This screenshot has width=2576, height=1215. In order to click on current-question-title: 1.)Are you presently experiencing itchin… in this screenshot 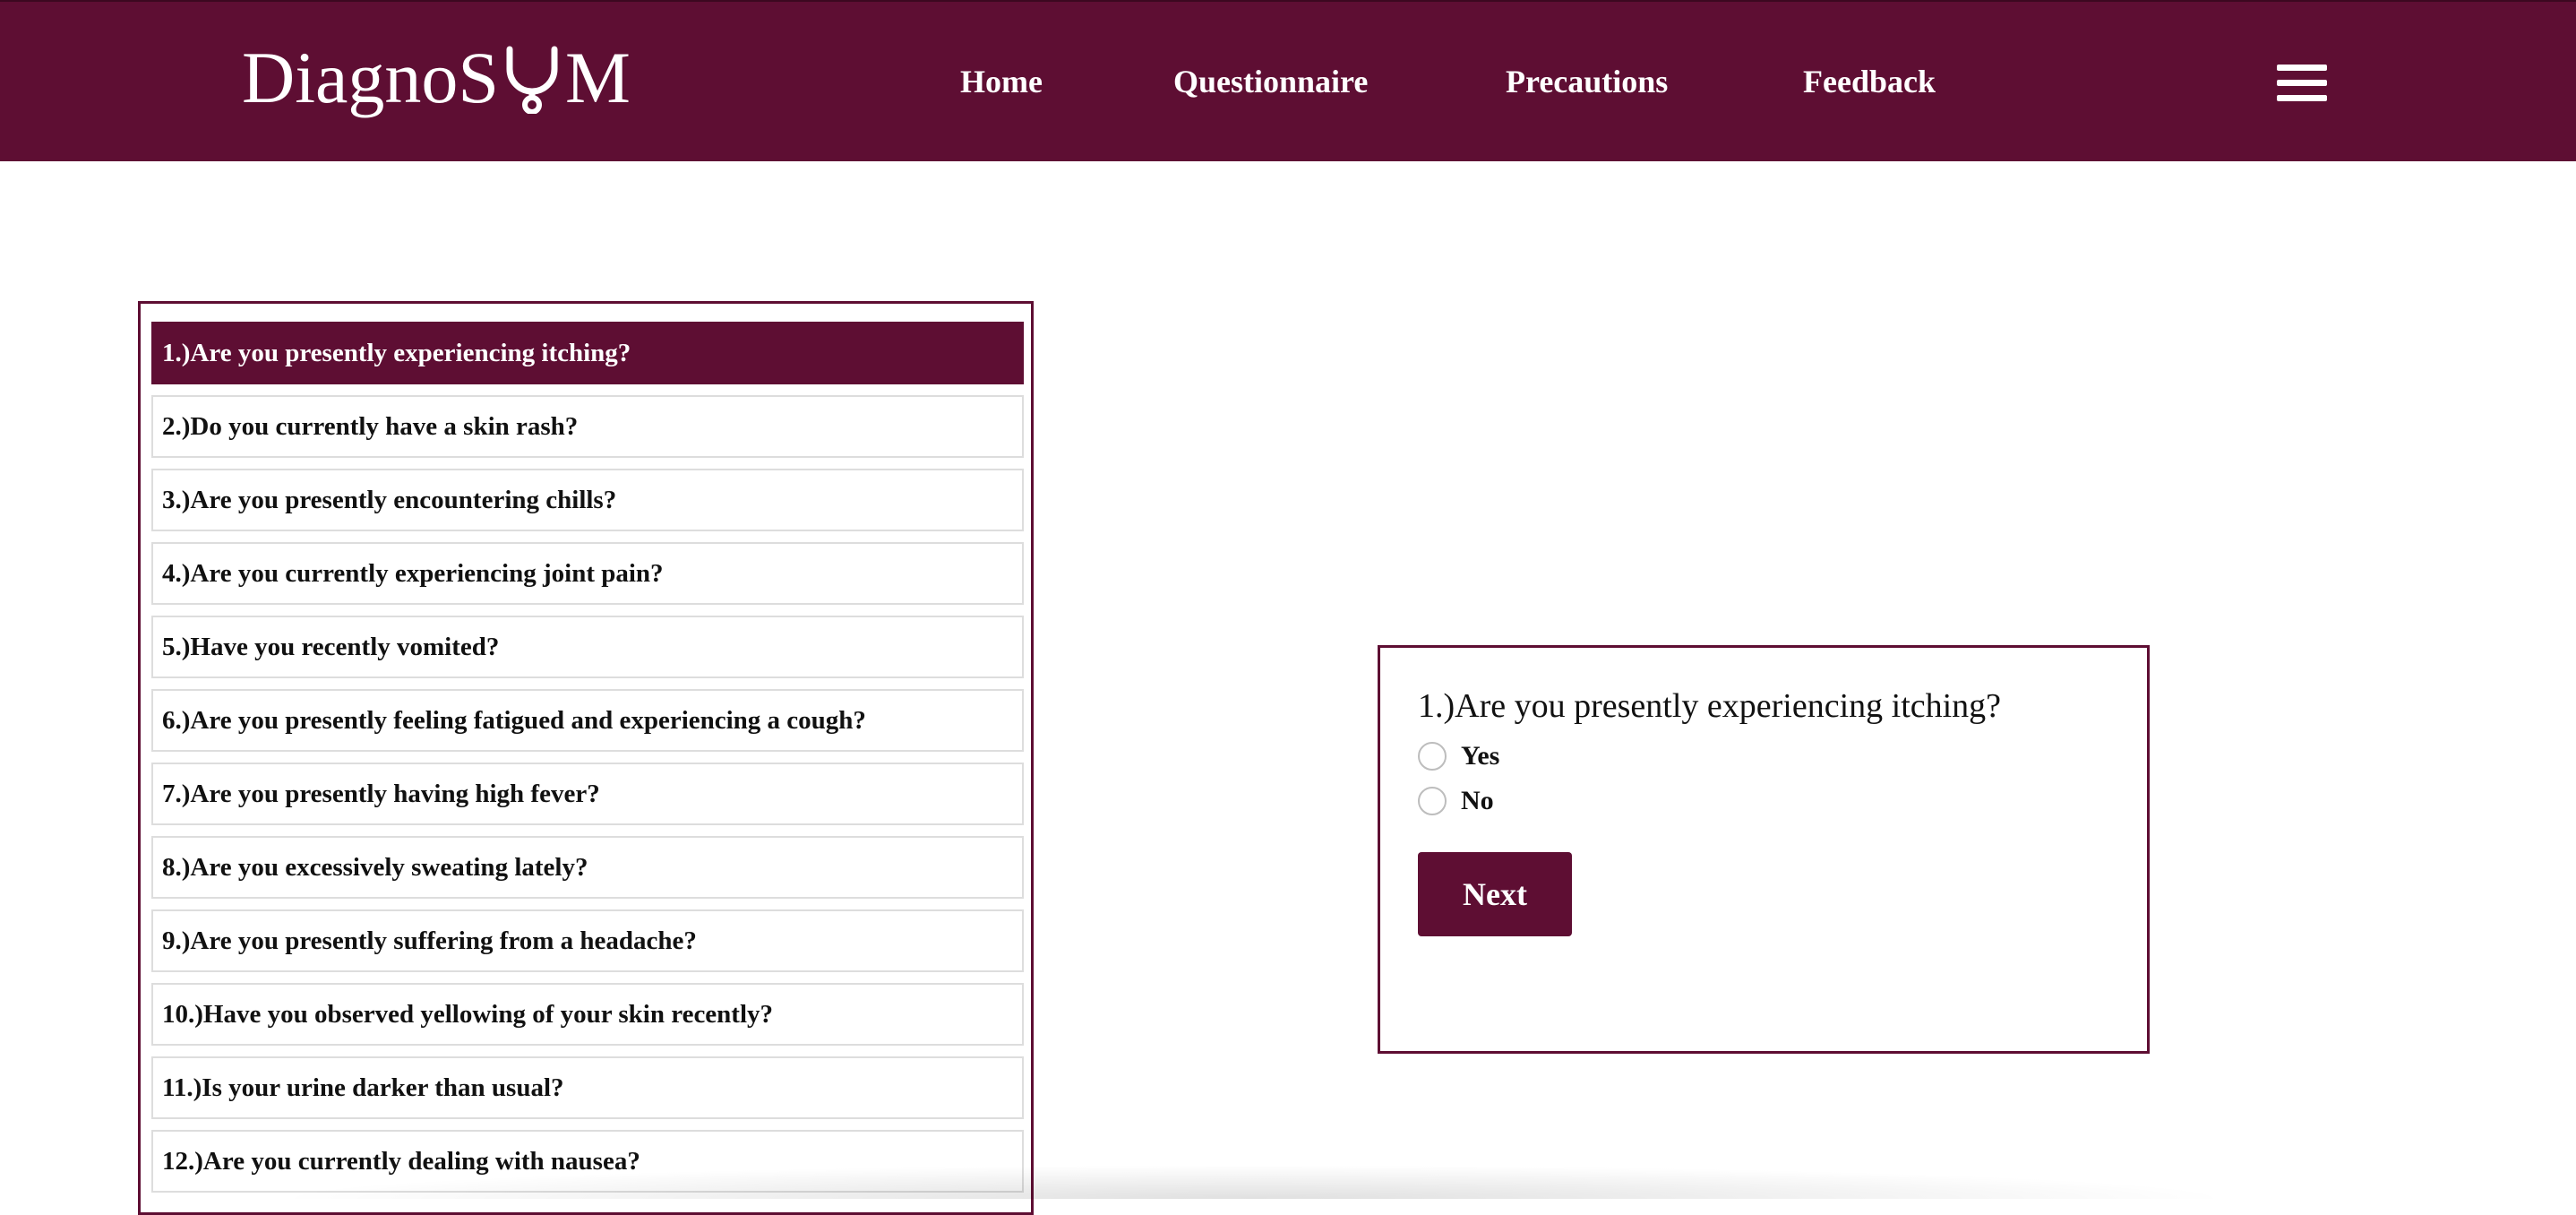, I will do `click(1710, 706)`.